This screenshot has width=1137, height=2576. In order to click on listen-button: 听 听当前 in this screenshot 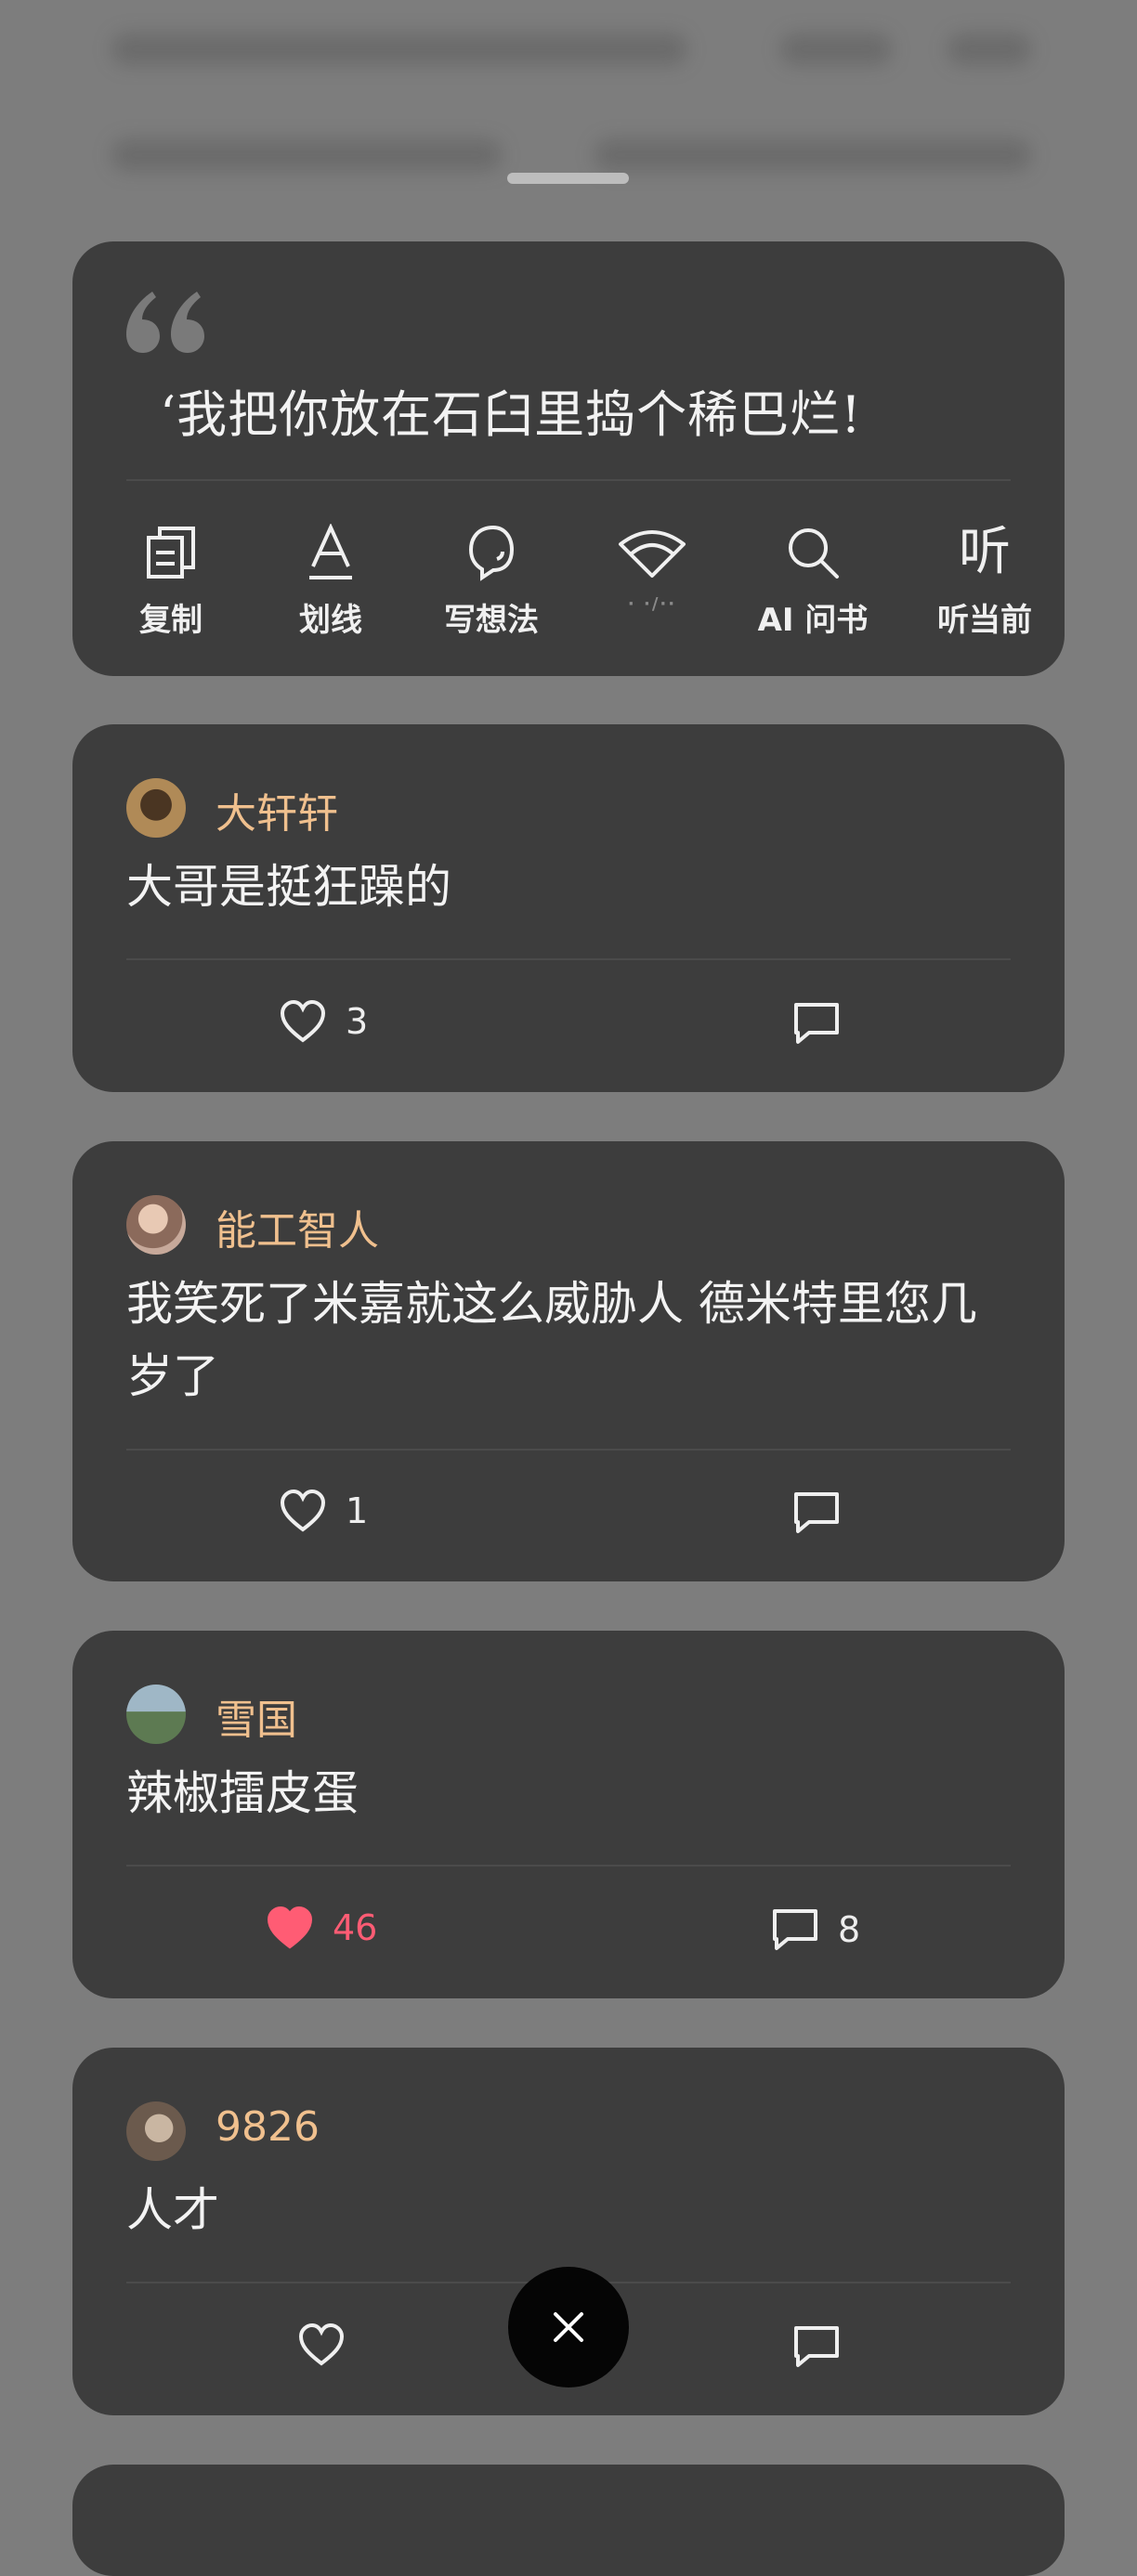, I will do `click(985, 580)`.